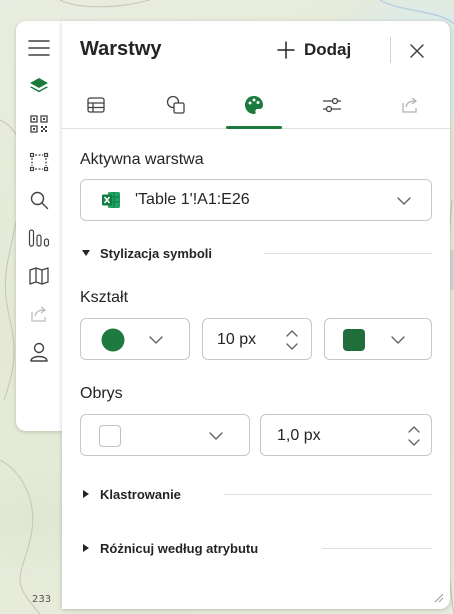 This screenshot has height=614, width=454. What do you see at coordinates (113, 340) in the screenshot?
I see `circle-shape-icon` at bounding box center [113, 340].